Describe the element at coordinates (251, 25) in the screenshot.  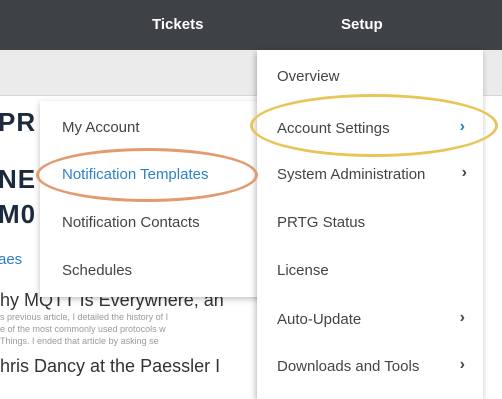
I see `top-nav-bar: s Tickets Setup` at that location.